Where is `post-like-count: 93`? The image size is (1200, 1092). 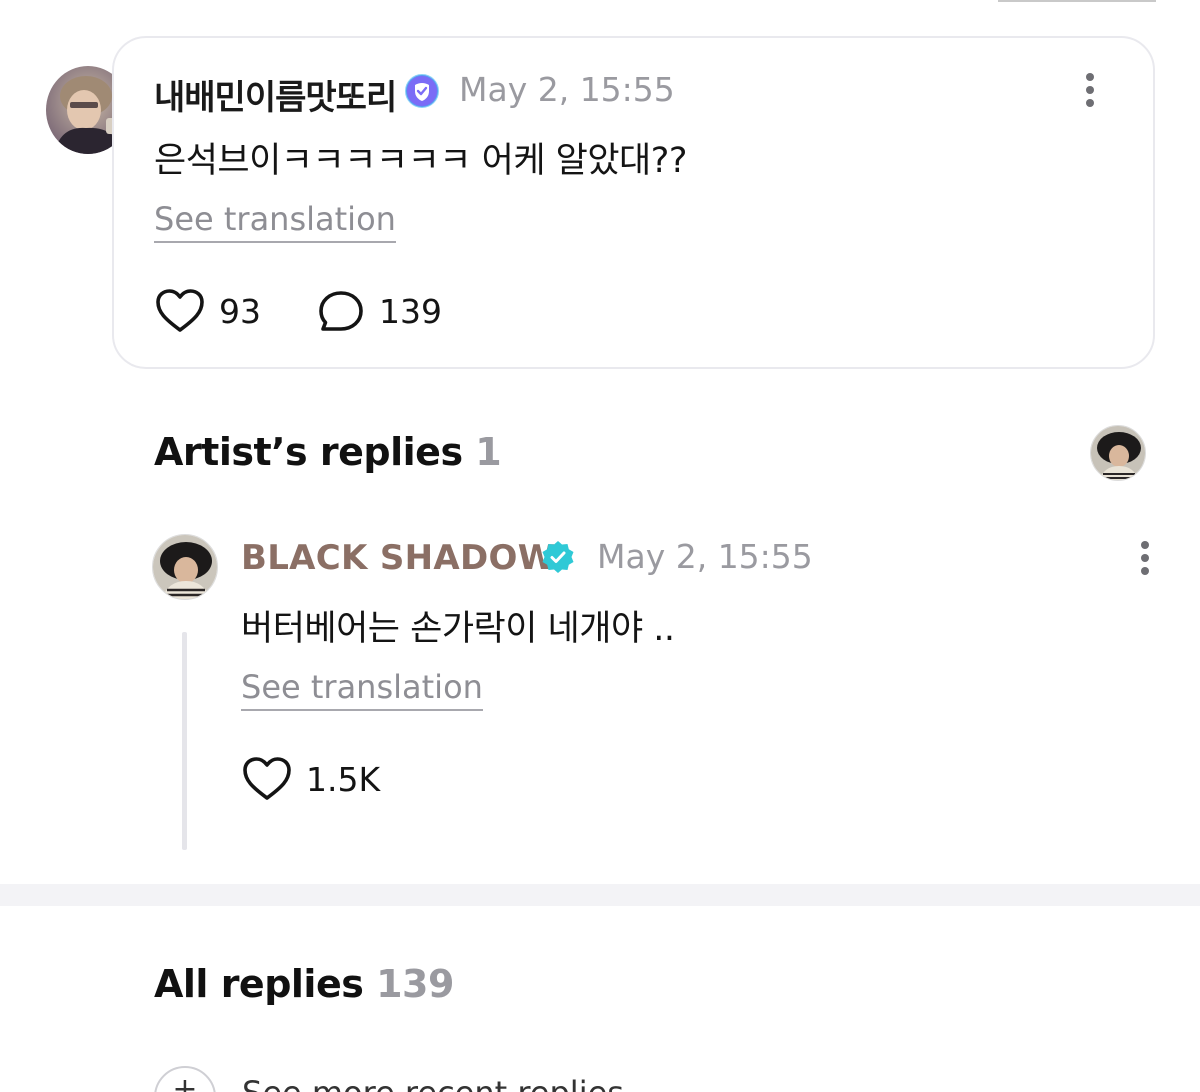 post-like-count: 93 is located at coordinates (240, 311).